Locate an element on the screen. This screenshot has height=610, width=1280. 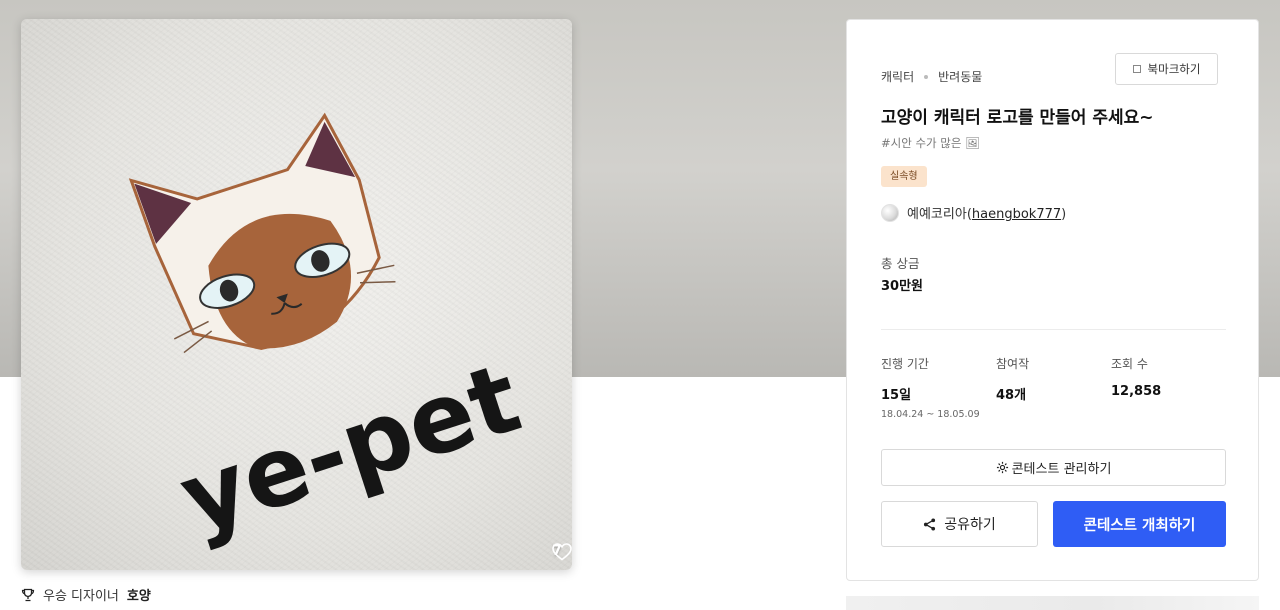
breadcrumb-separator is located at coordinates (926, 76).